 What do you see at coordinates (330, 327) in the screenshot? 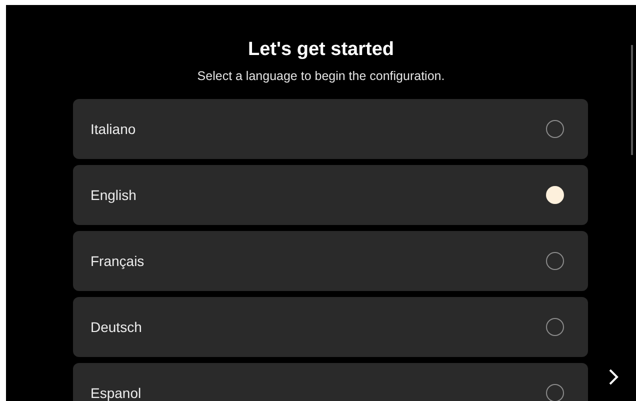
I see `language-option: Deutsch` at bounding box center [330, 327].